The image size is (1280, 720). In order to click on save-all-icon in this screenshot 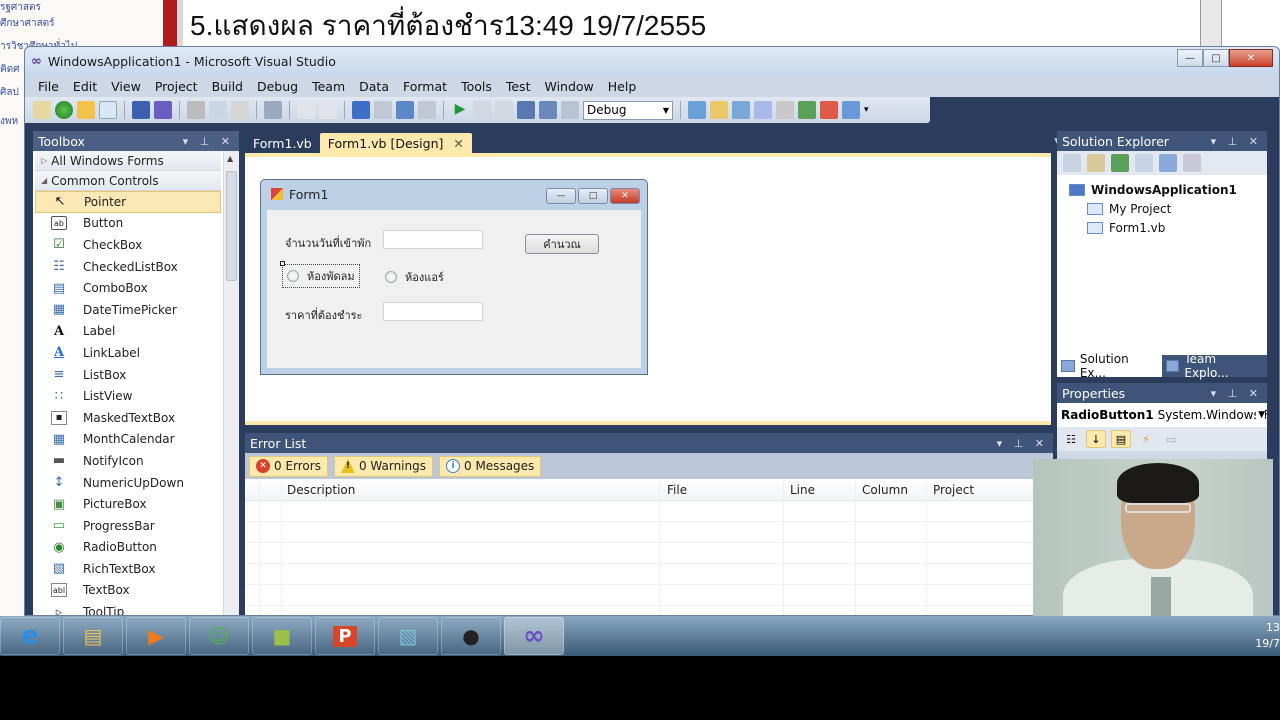, I will do `click(163, 110)`.